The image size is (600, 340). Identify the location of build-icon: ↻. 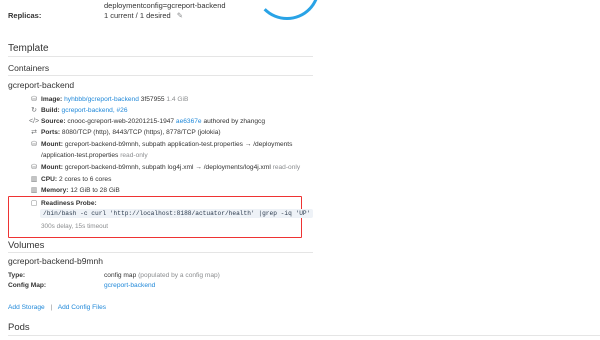
(34, 110).